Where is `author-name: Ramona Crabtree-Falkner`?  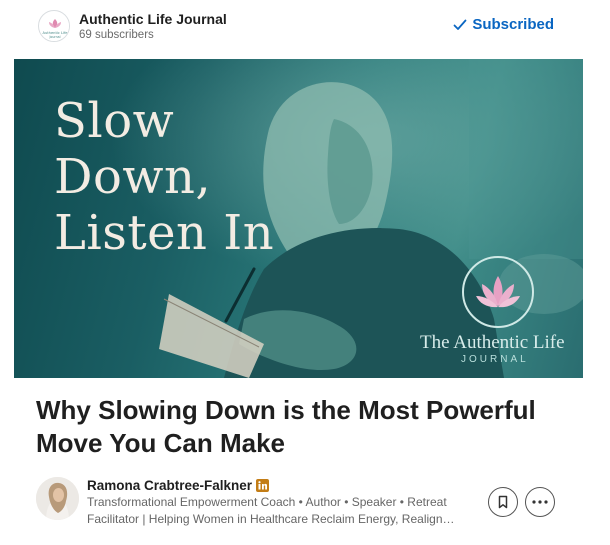 author-name: Ramona Crabtree-Falkner is located at coordinates (178, 485).